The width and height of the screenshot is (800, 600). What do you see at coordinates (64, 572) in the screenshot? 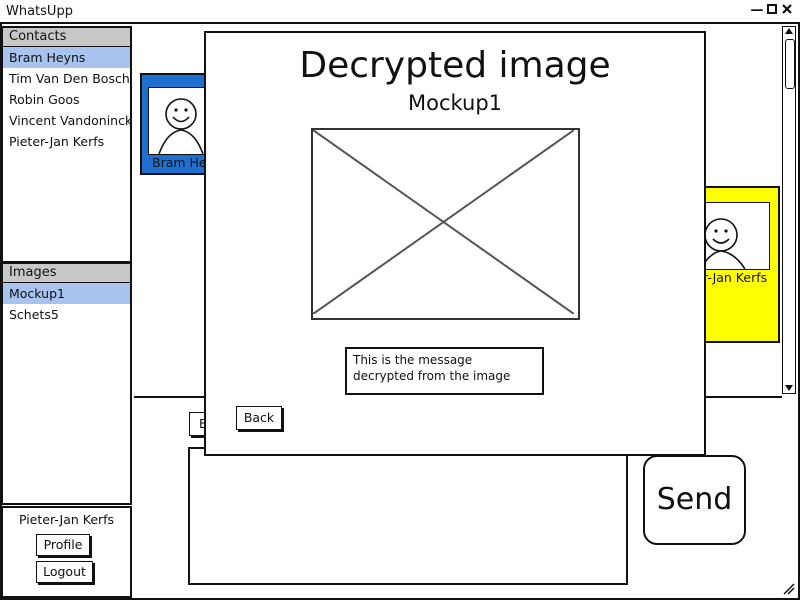
I see `logout-button: Logout` at bounding box center [64, 572].